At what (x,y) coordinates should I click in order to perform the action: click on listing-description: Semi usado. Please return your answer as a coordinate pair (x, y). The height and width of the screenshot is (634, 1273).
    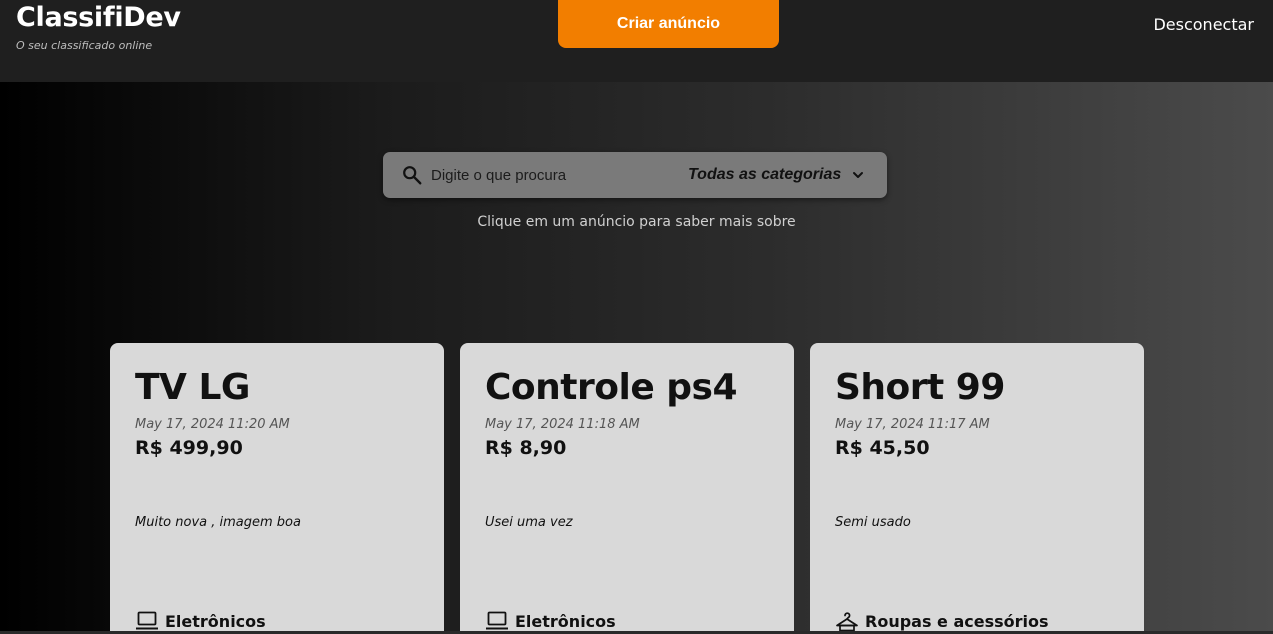
    Looking at the image, I should click on (873, 522).